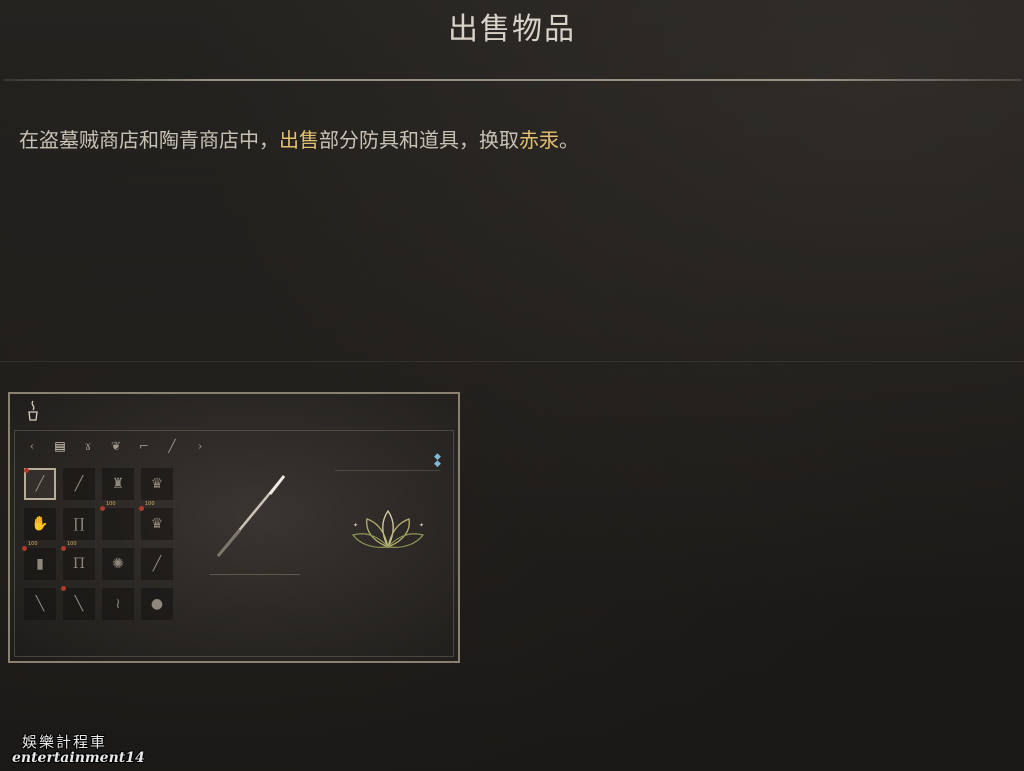 This screenshot has width=1024, height=771. What do you see at coordinates (513, 80) in the screenshot?
I see `title-divider` at bounding box center [513, 80].